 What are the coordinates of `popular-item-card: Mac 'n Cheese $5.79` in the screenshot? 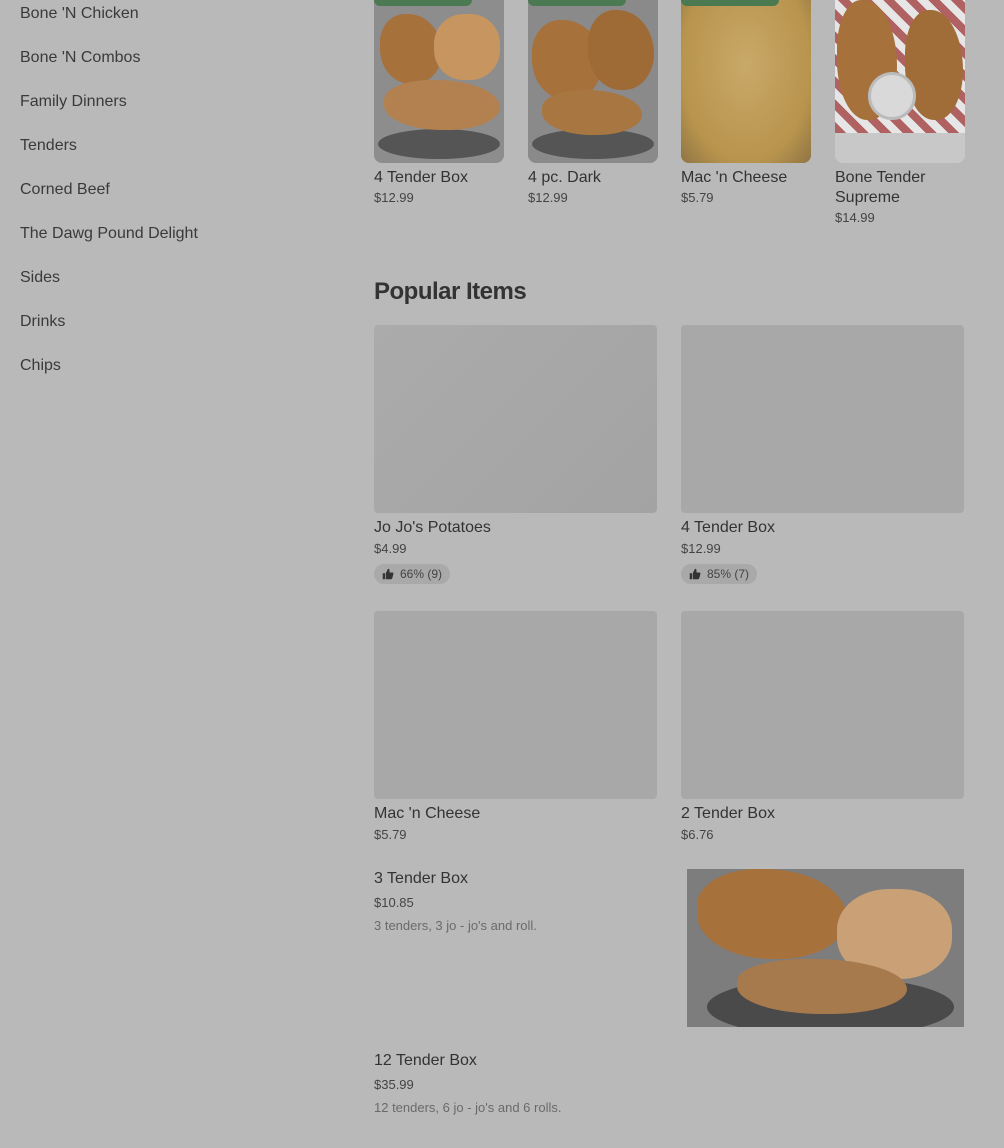 It's located at (515, 726).